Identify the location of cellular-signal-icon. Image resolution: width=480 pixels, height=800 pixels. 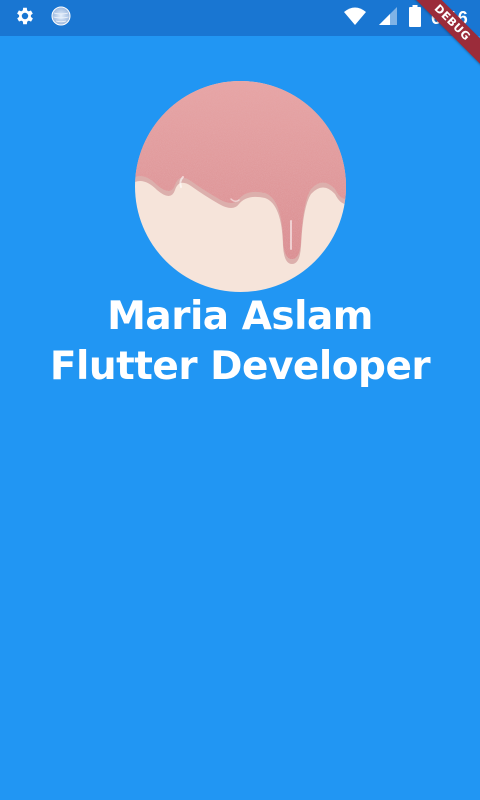
(388, 18).